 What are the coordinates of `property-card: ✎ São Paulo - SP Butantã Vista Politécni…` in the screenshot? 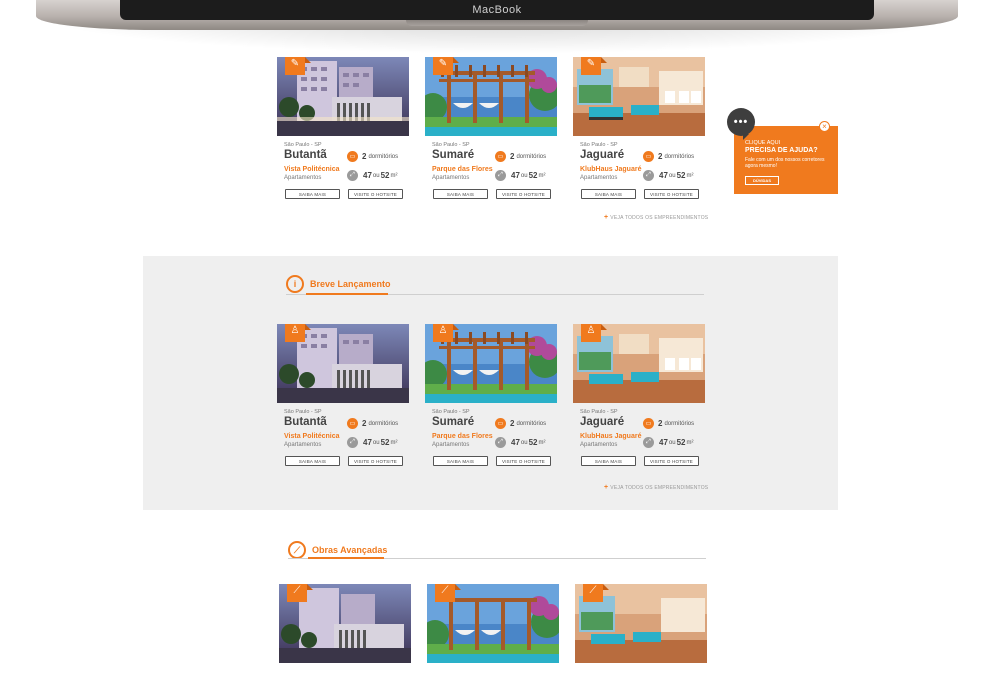 It's located at (343, 133).